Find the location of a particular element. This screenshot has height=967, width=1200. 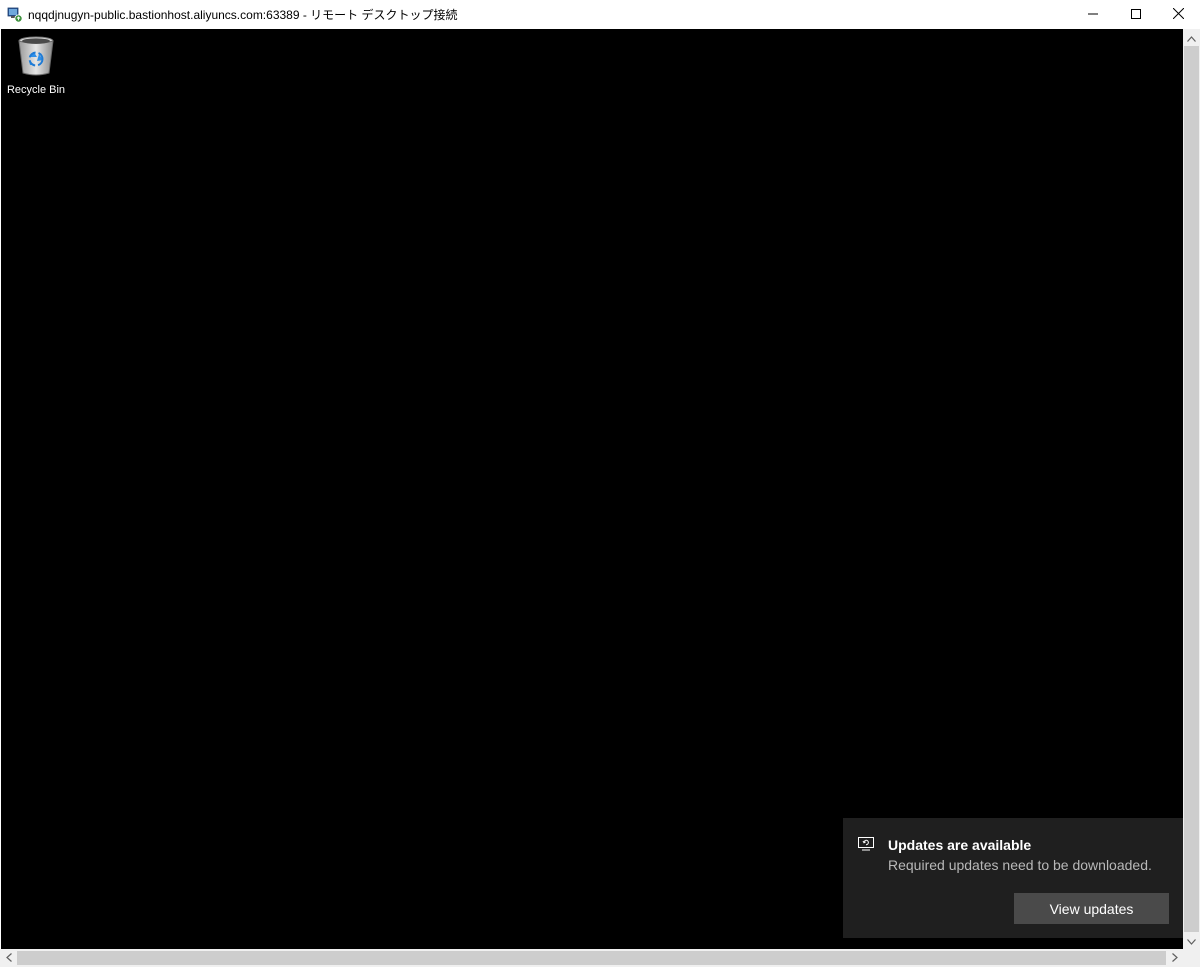

scroll-down-button is located at coordinates (1191, 940).